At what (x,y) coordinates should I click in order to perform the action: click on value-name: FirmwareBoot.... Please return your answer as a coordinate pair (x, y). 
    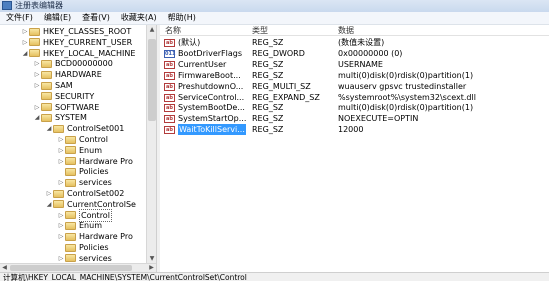
    Looking at the image, I should click on (209, 75).